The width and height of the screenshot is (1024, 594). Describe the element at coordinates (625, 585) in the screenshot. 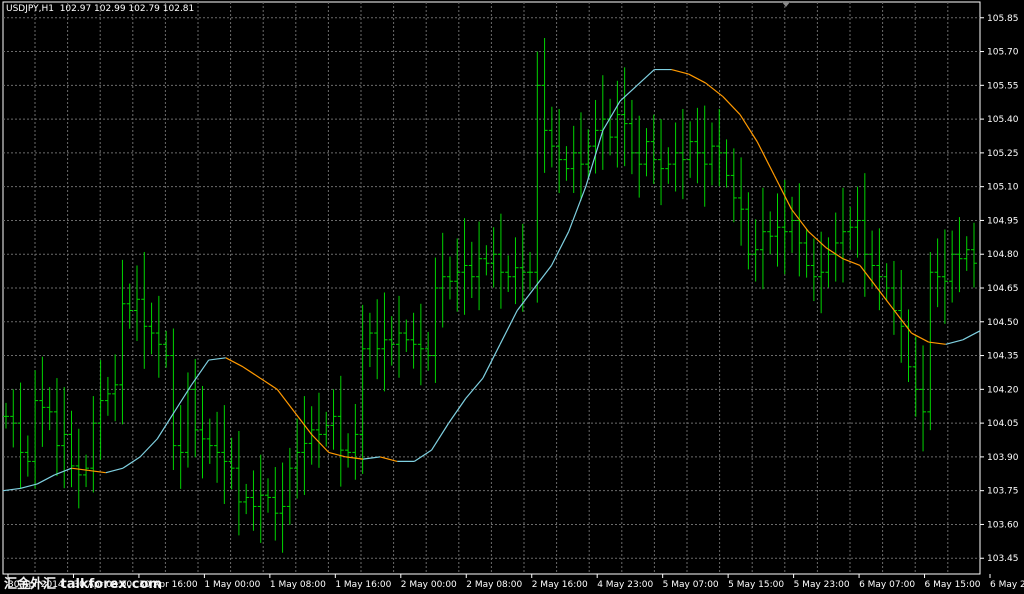

I see `x-tick-label: 4 May 23:00` at that location.